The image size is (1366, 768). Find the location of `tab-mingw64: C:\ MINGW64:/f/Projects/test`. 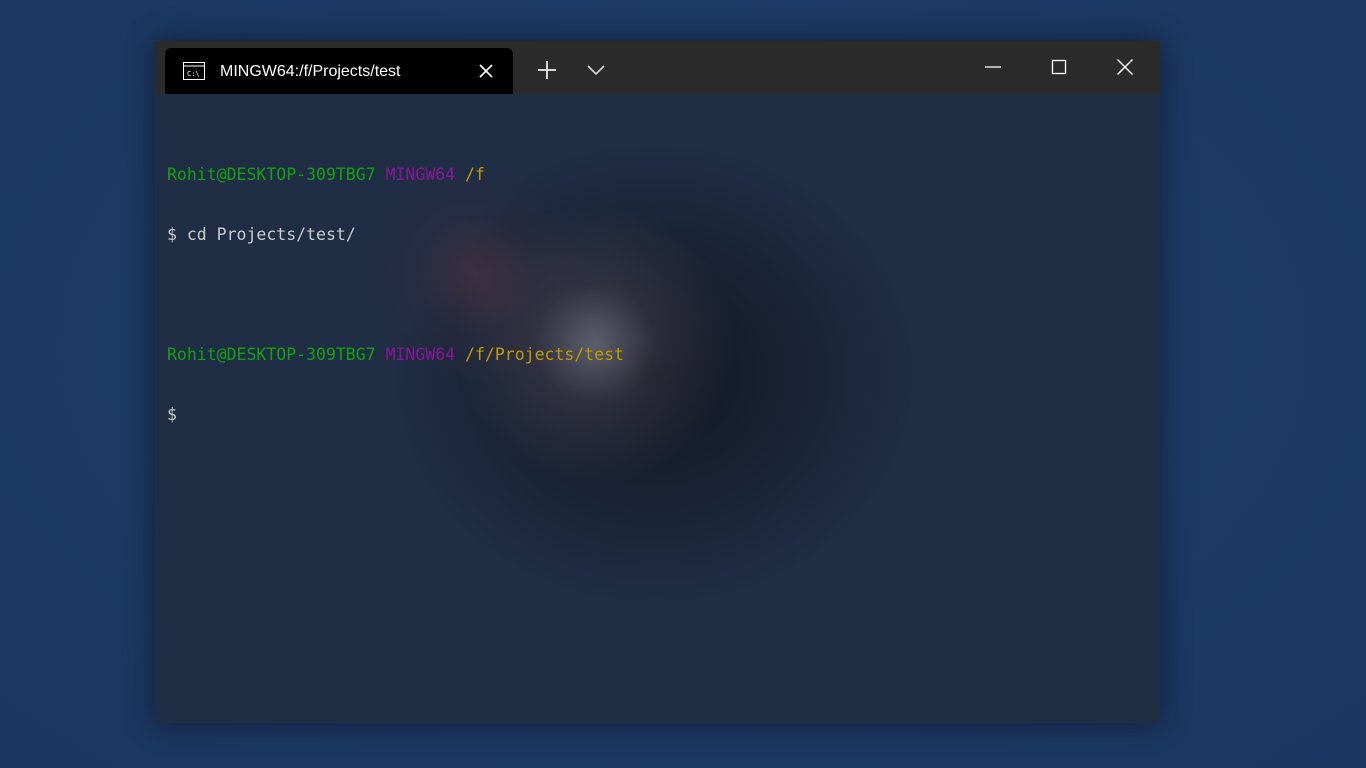

tab-mingw64: C:\ MINGW64:/f/Projects/test is located at coordinates (339, 71).